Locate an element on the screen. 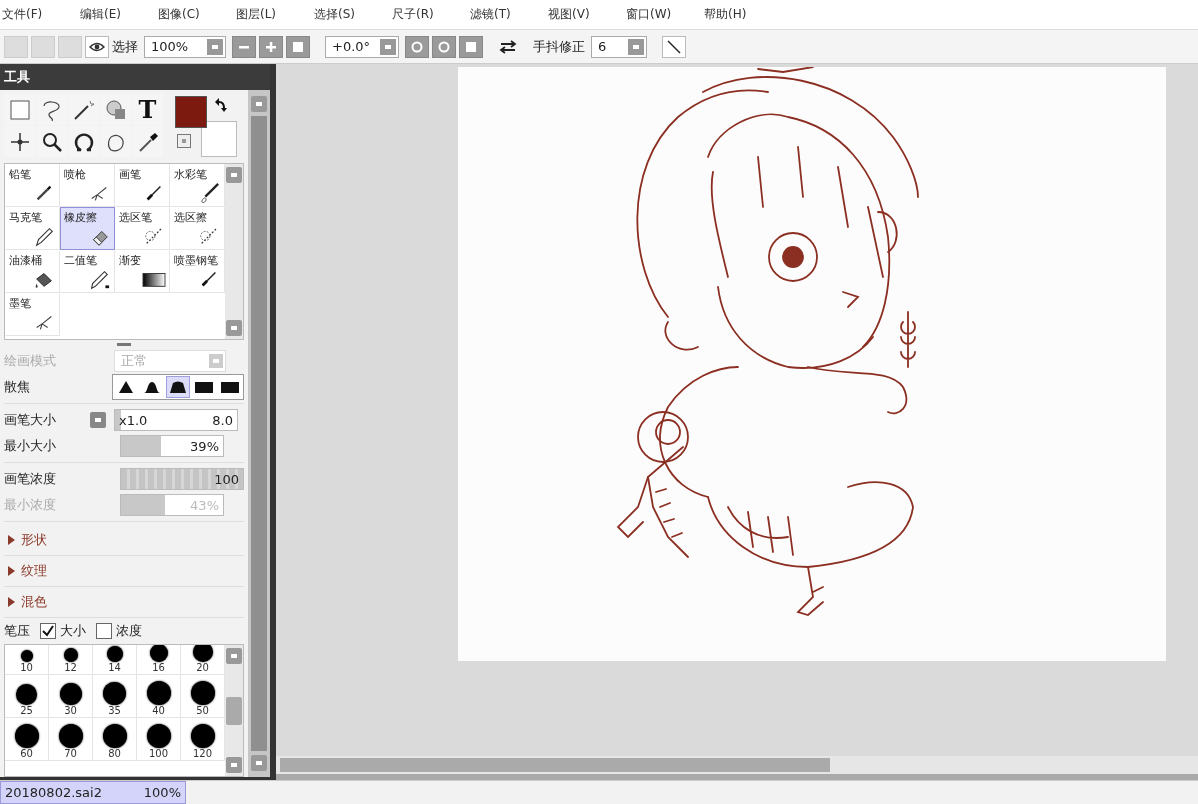  brush-size-label: 100 is located at coordinates (158, 753).